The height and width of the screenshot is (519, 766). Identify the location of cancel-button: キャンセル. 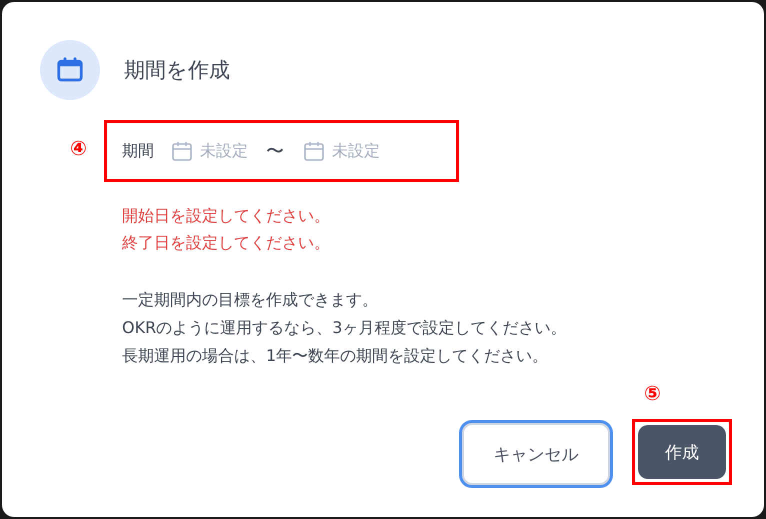
(536, 454).